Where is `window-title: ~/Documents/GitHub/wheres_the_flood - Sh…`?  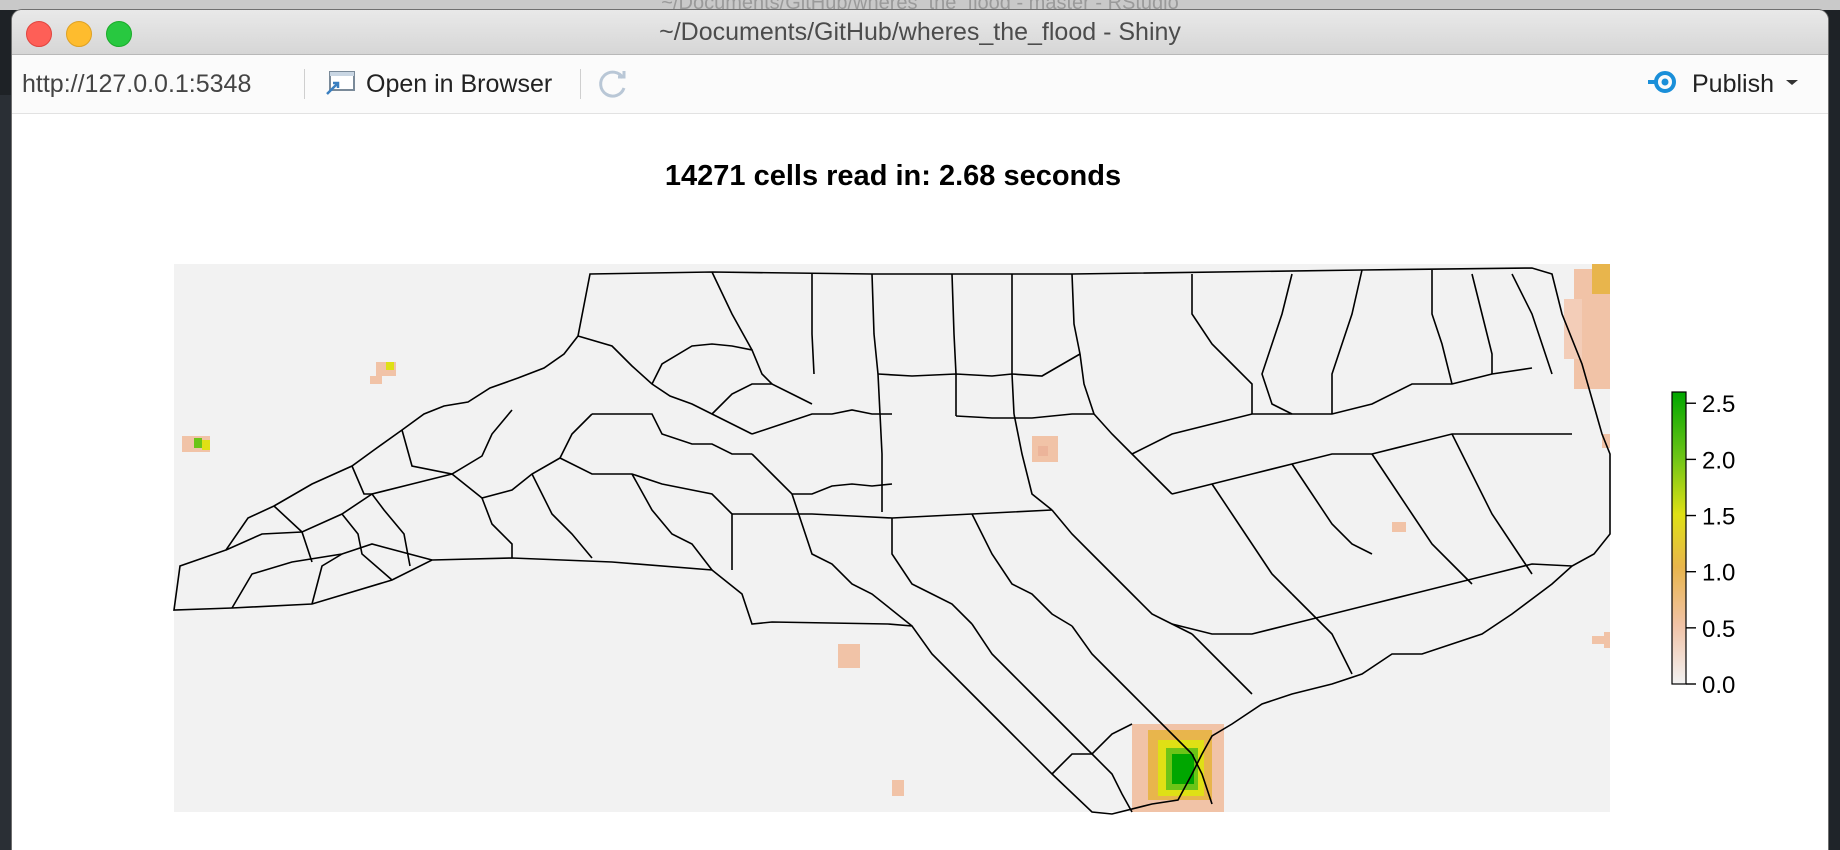
window-title: ~/Documents/GitHub/wheres_the_flood - Sh… is located at coordinates (920, 32).